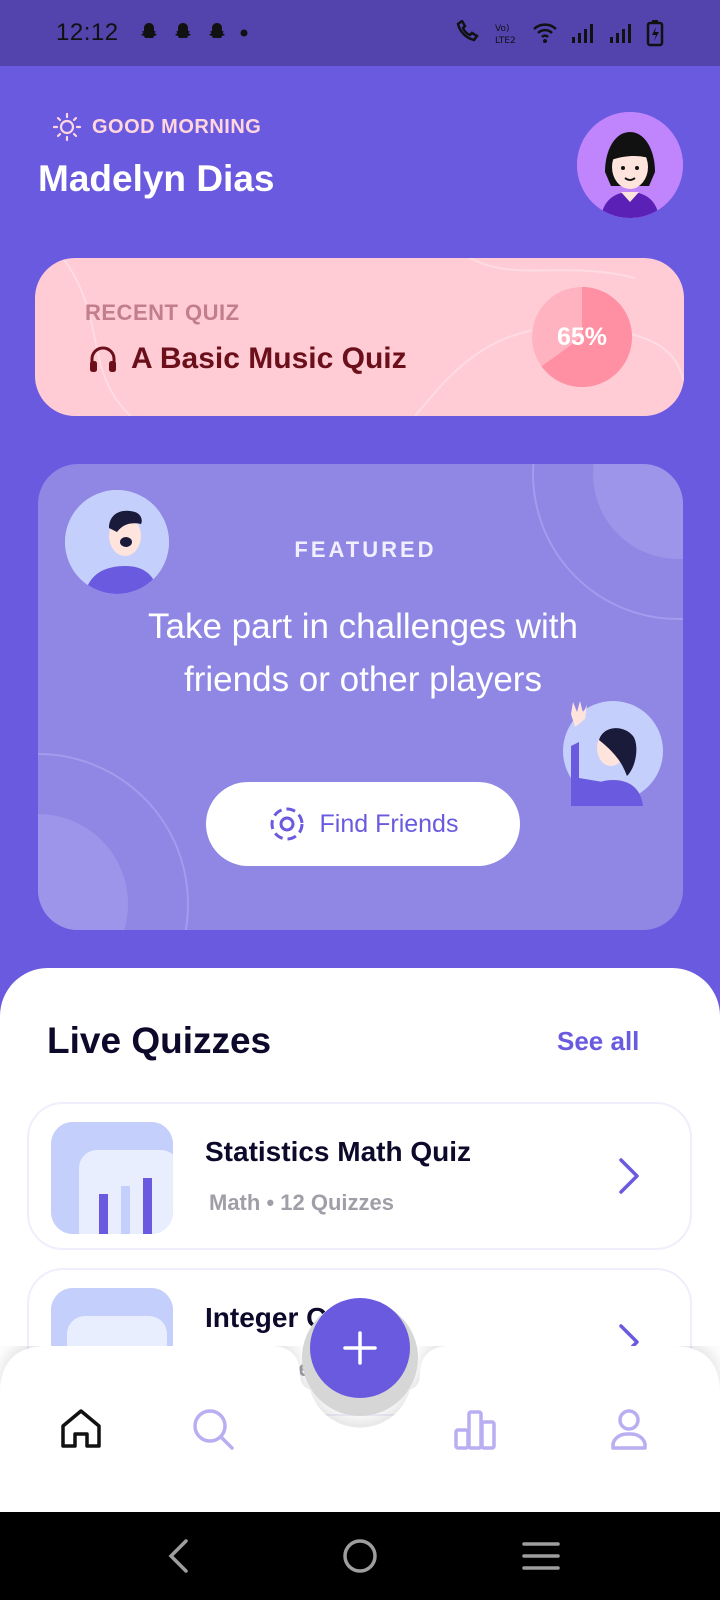  What do you see at coordinates (179, 1556) in the screenshot?
I see `back-icon` at bounding box center [179, 1556].